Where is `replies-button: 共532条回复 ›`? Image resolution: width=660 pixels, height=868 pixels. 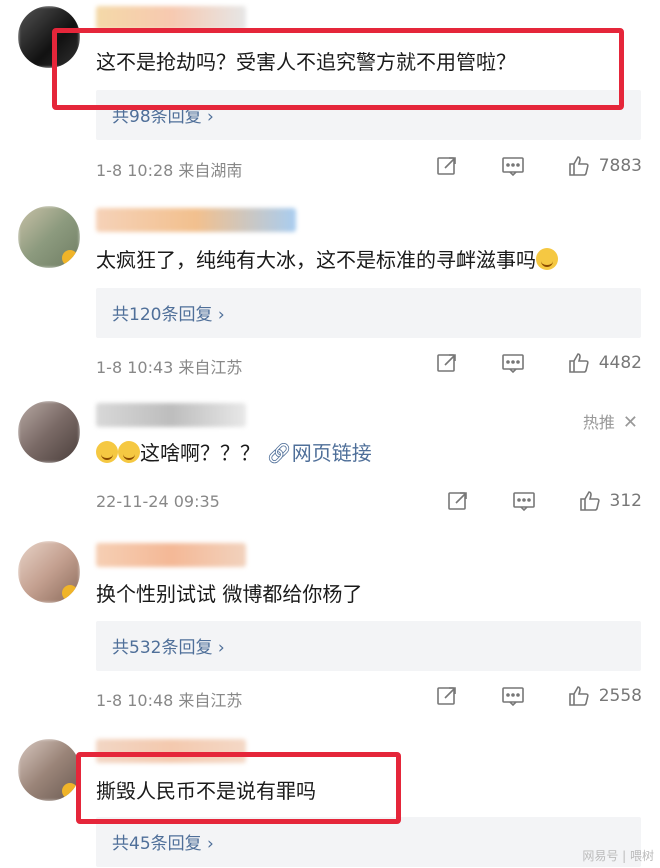 replies-button: 共532条回复 › is located at coordinates (368, 646).